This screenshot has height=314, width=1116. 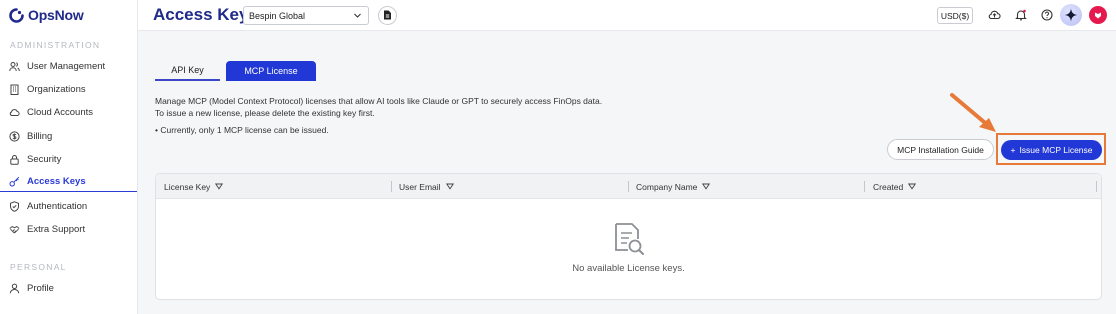 What do you see at coordinates (973, 112) in the screenshot?
I see `highlight-arrow` at bounding box center [973, 112].